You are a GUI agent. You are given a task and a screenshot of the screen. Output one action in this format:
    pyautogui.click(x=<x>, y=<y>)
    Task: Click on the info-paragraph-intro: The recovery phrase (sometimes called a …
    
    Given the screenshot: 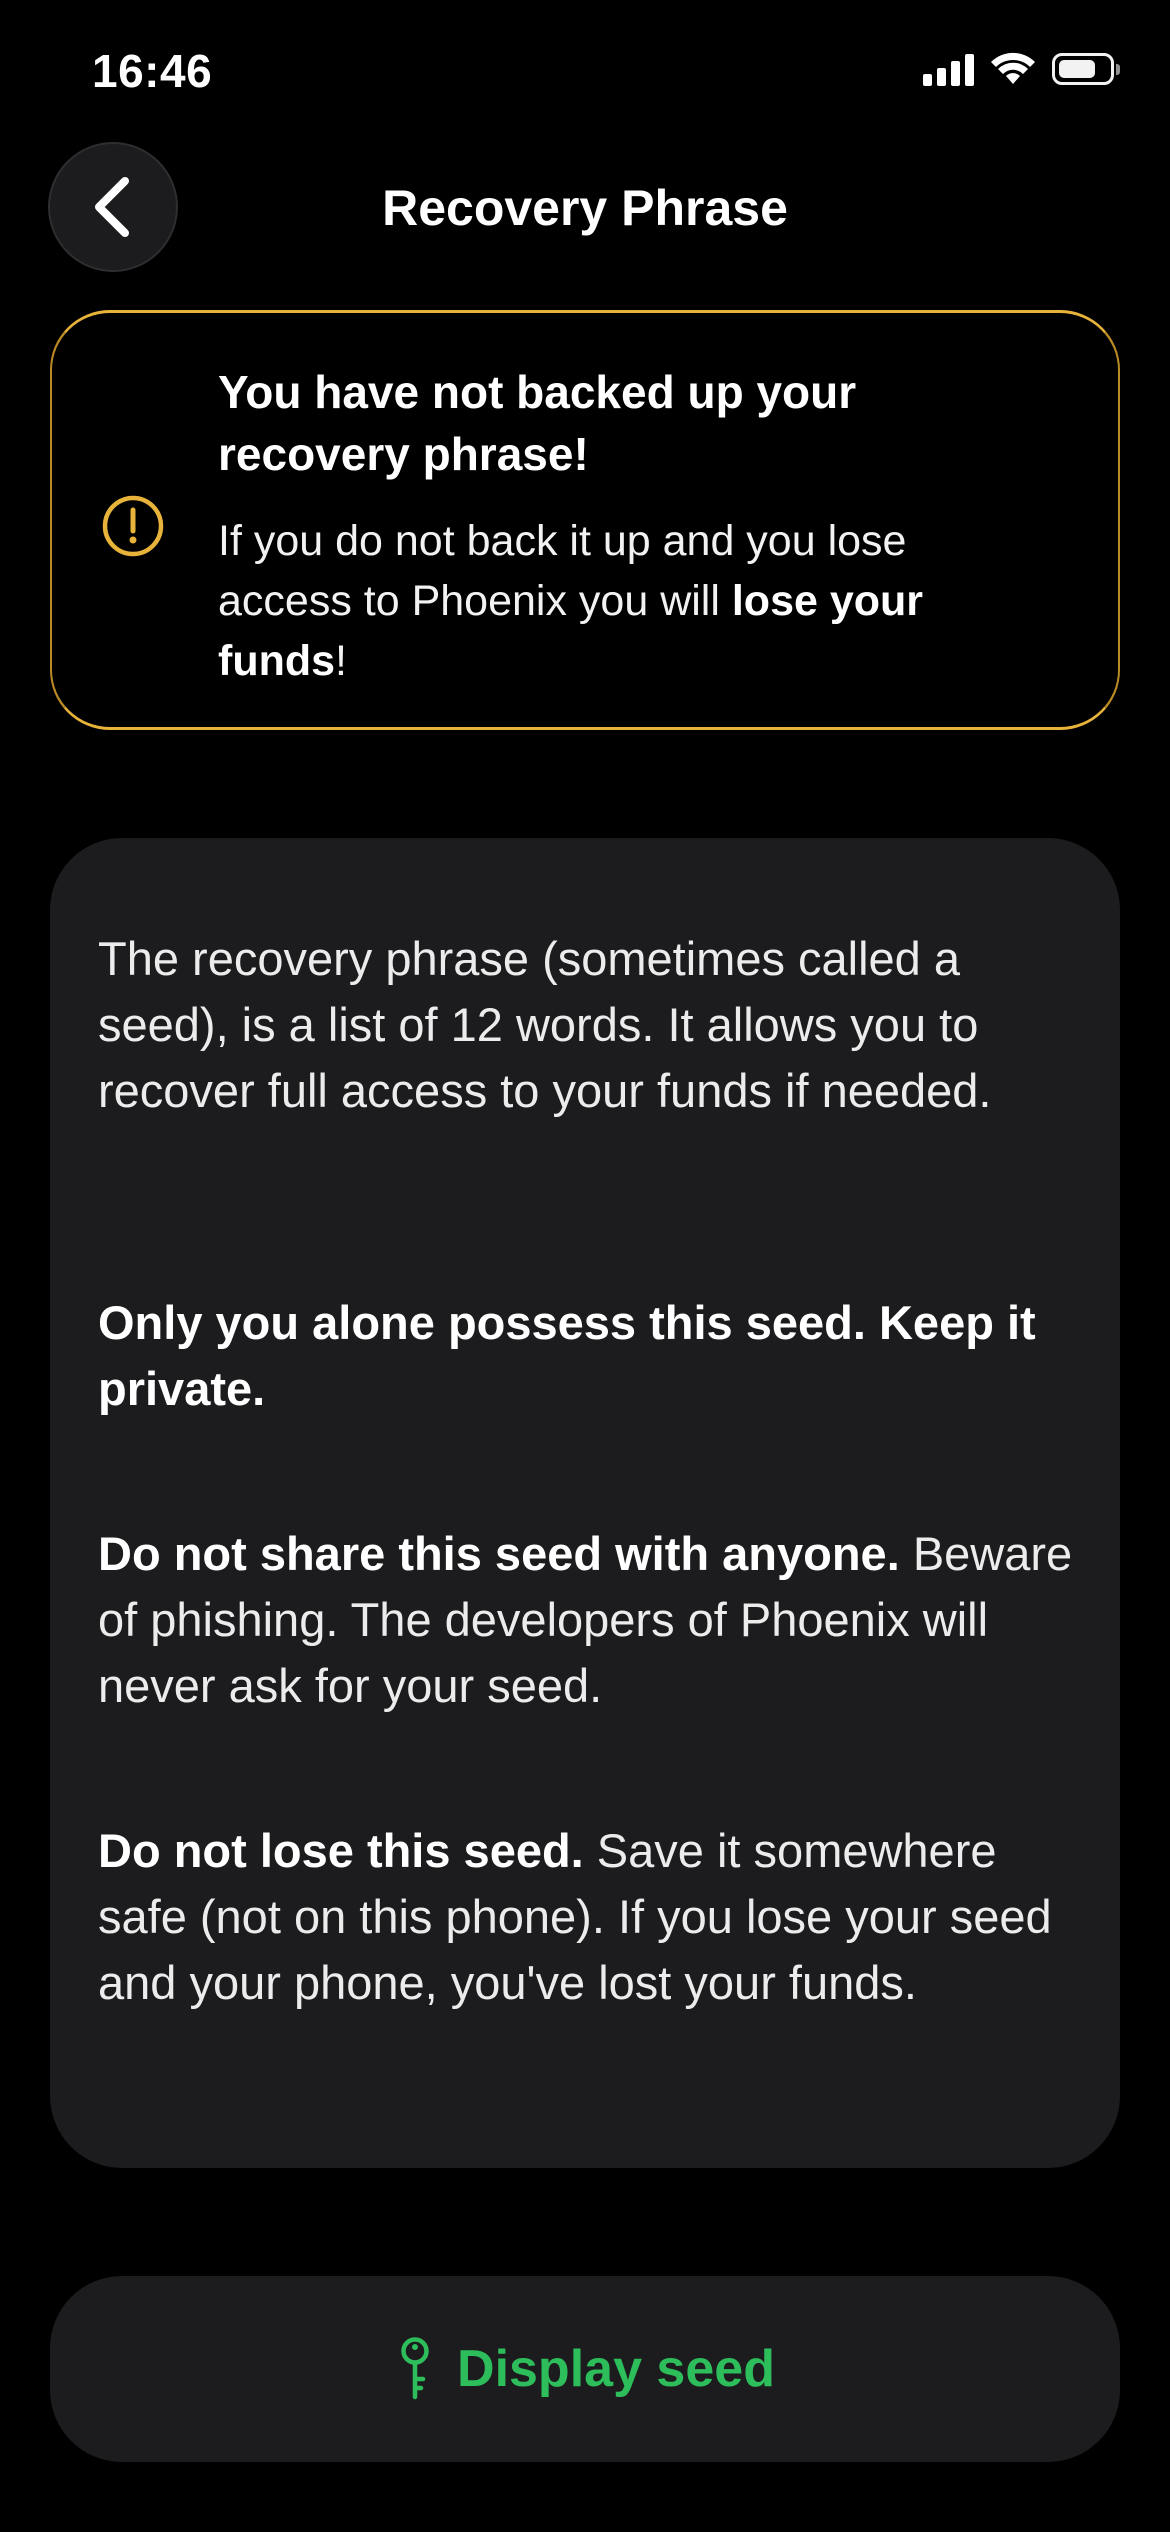 What is the action you would take?
    pyautogui.click(x=545, y=1024)
    